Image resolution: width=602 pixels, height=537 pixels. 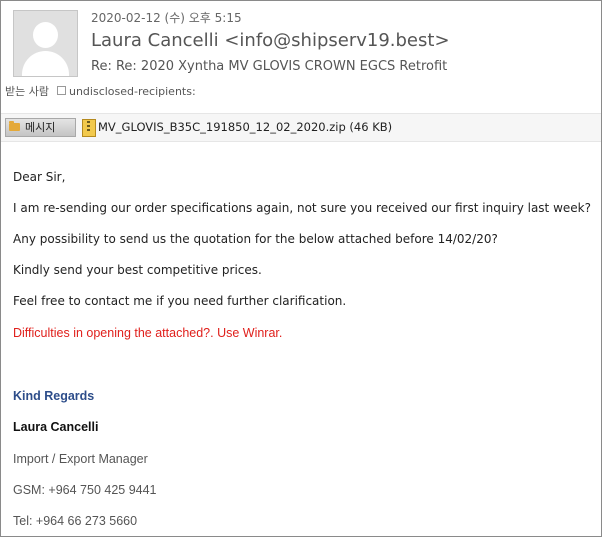 I want to click on sender-name: Laura Cancelli <info@shipserv19.best>, so click(x=270, y=40).